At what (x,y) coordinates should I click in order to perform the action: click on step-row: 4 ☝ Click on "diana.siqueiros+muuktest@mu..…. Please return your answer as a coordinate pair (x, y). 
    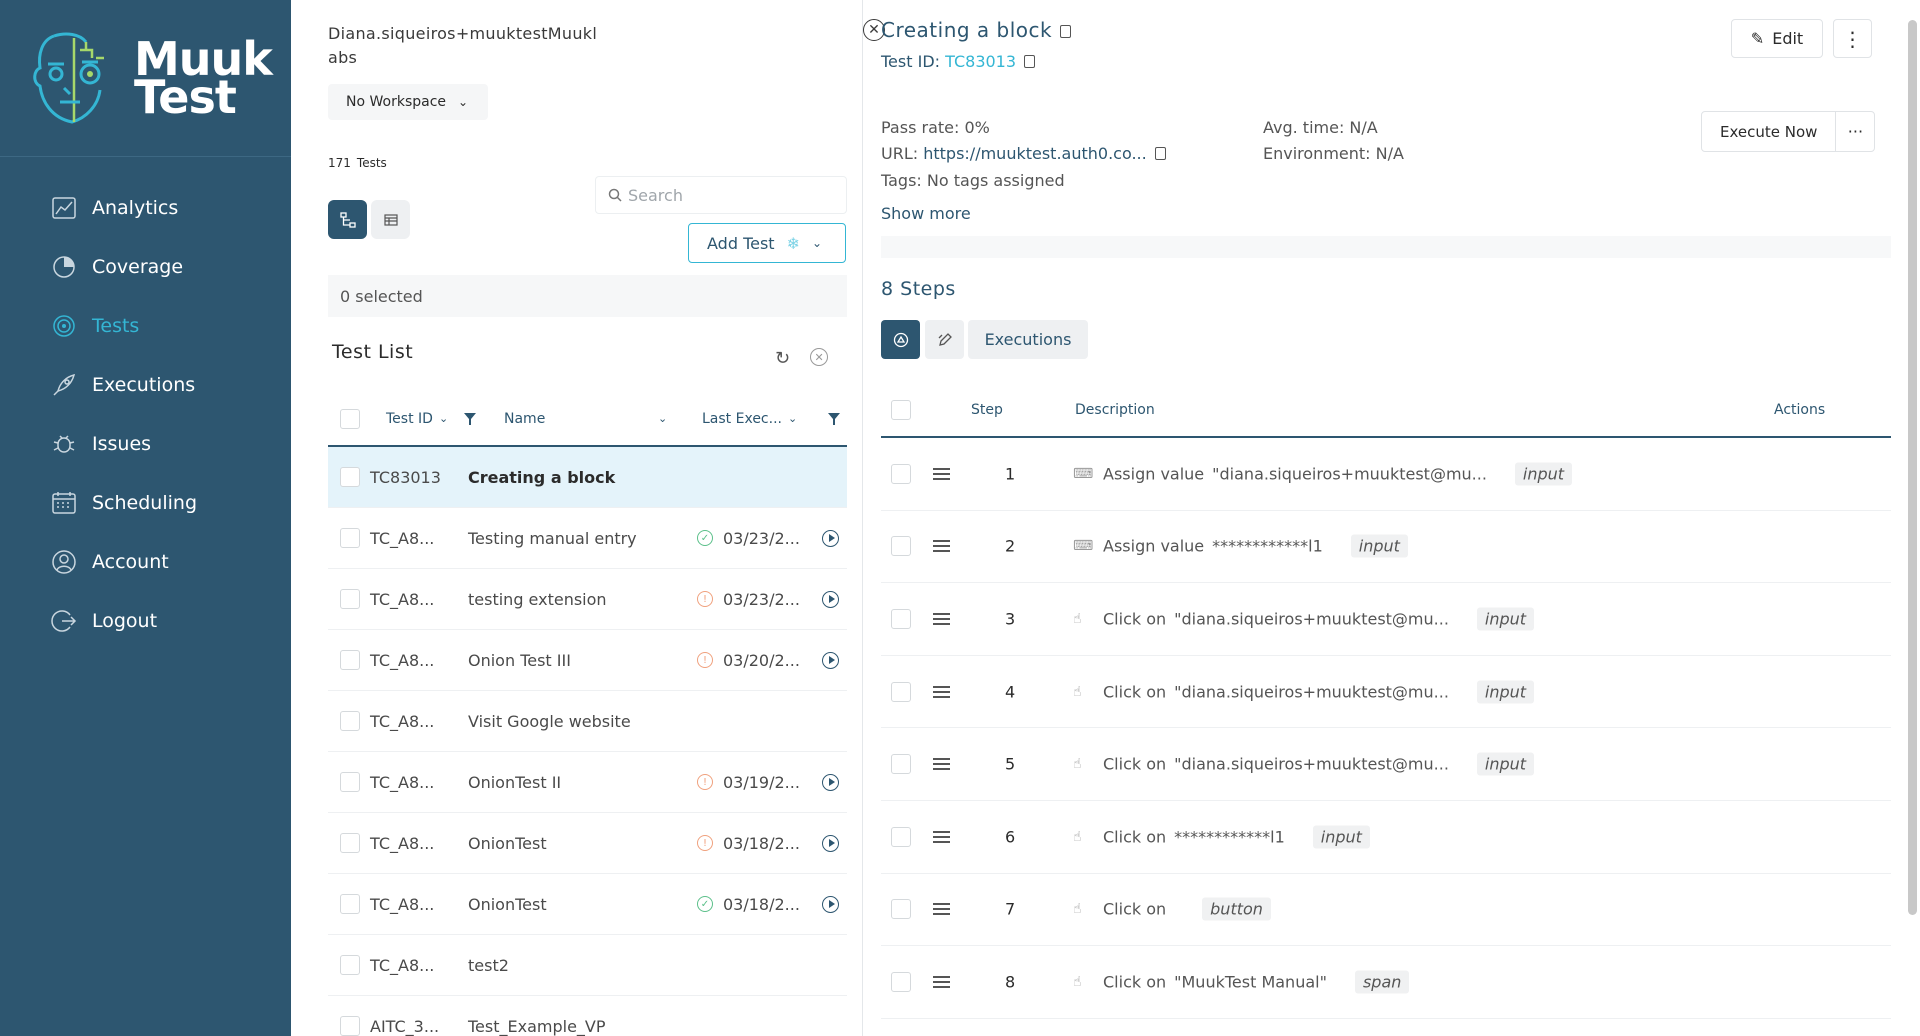
    Looking at the image, I should click on (1386, 692).